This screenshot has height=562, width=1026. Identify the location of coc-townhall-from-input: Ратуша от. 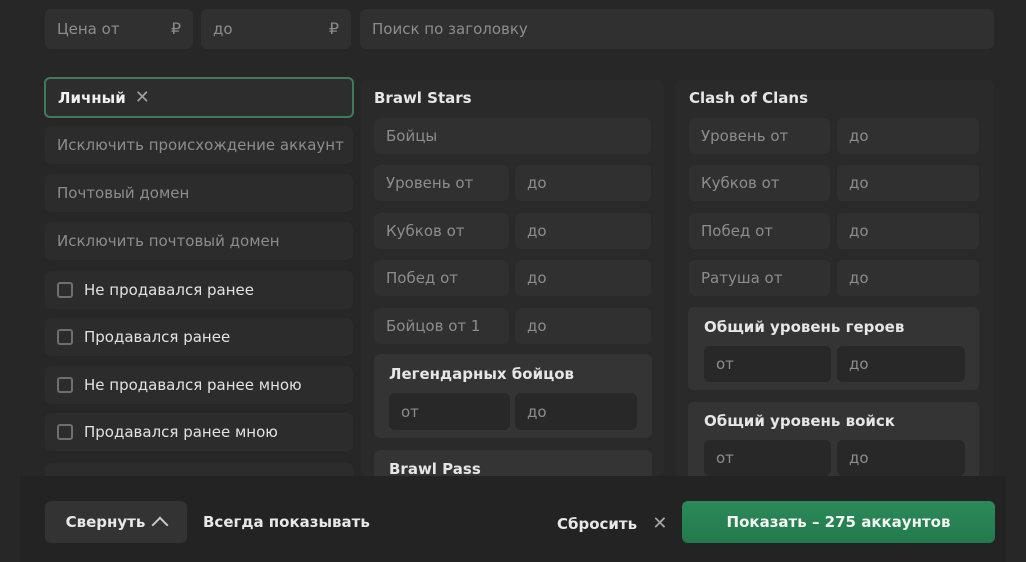
(759, 278).